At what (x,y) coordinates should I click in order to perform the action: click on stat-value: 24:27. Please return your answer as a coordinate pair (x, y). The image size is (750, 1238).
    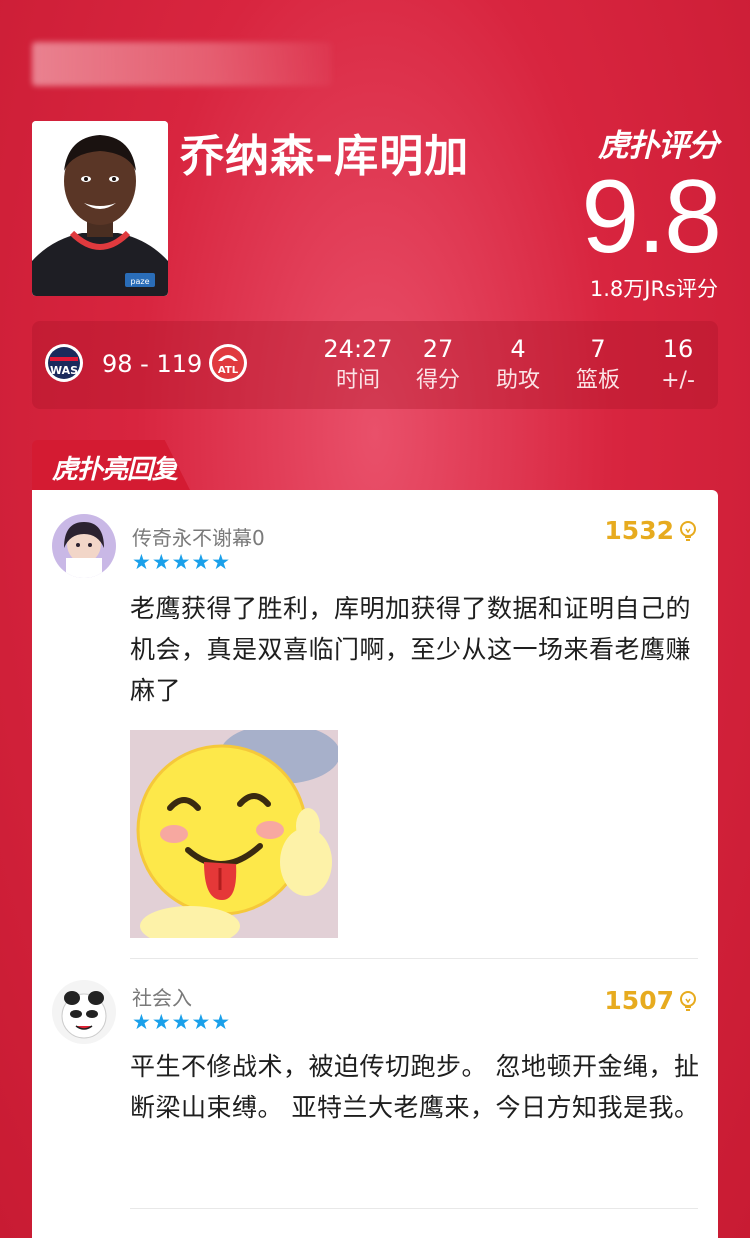
    Looking at the image, I should click on (358, 349).